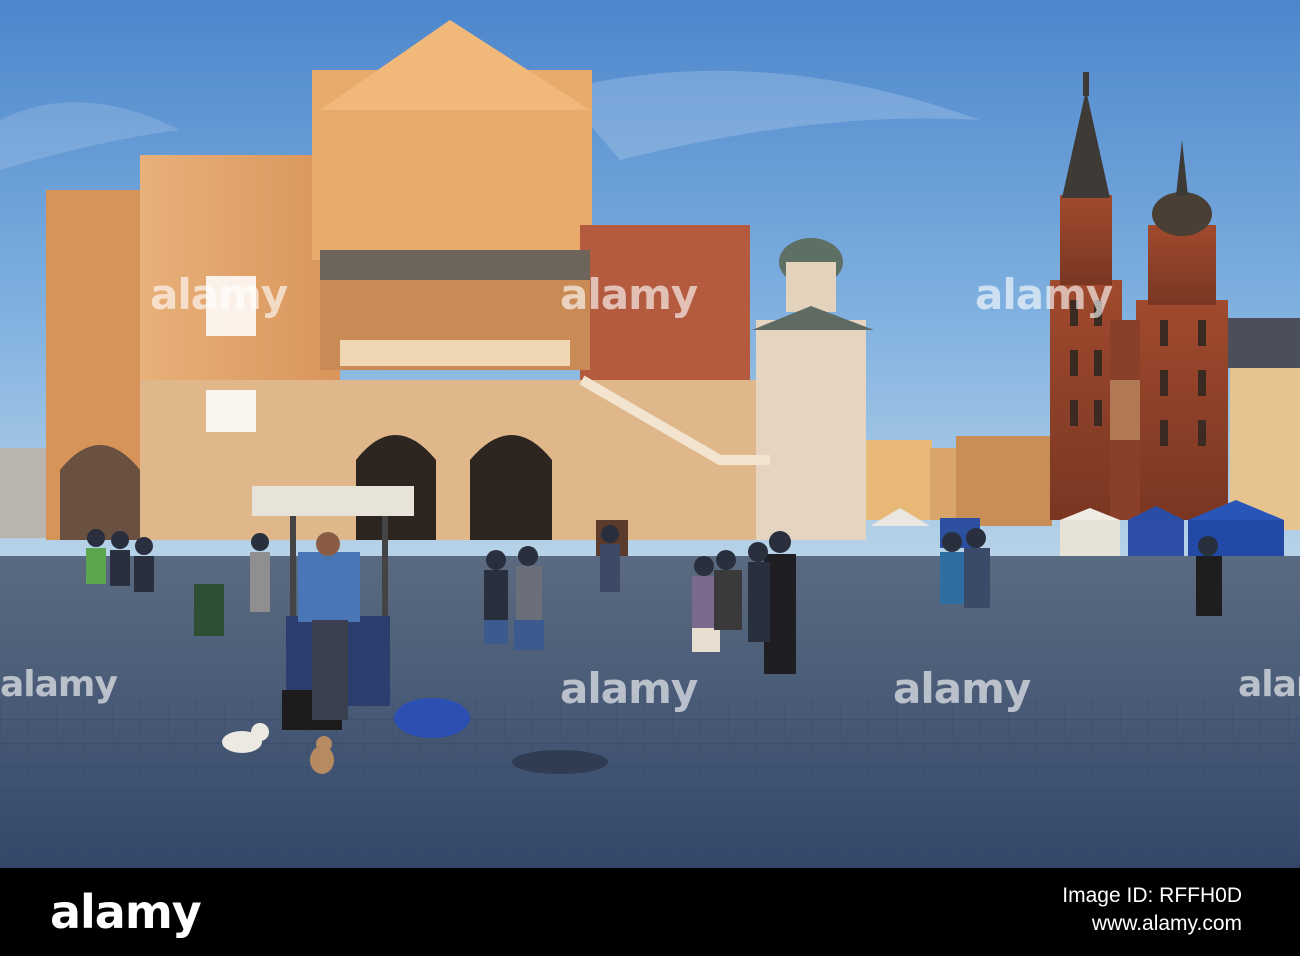 This screenshot has height=956, width=1300. What do you see at coordinates (560, 762) in the screenshot?
I see `manhole-cover` at bounding box center [560, 762].